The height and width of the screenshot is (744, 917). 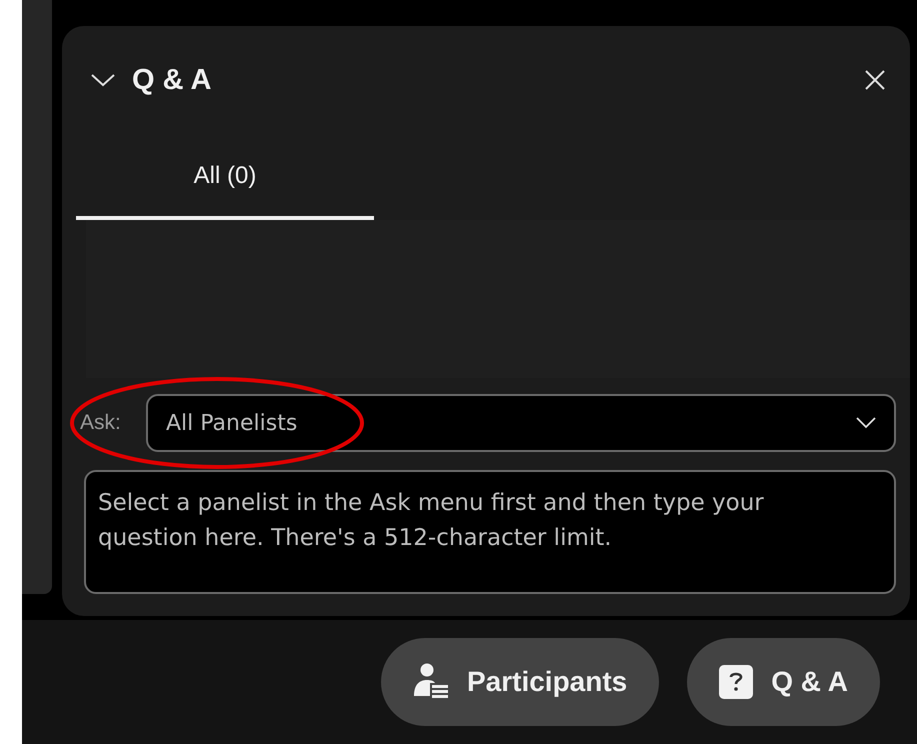 I want to click on panel-title: Q & A, so click(x=172, y=80).